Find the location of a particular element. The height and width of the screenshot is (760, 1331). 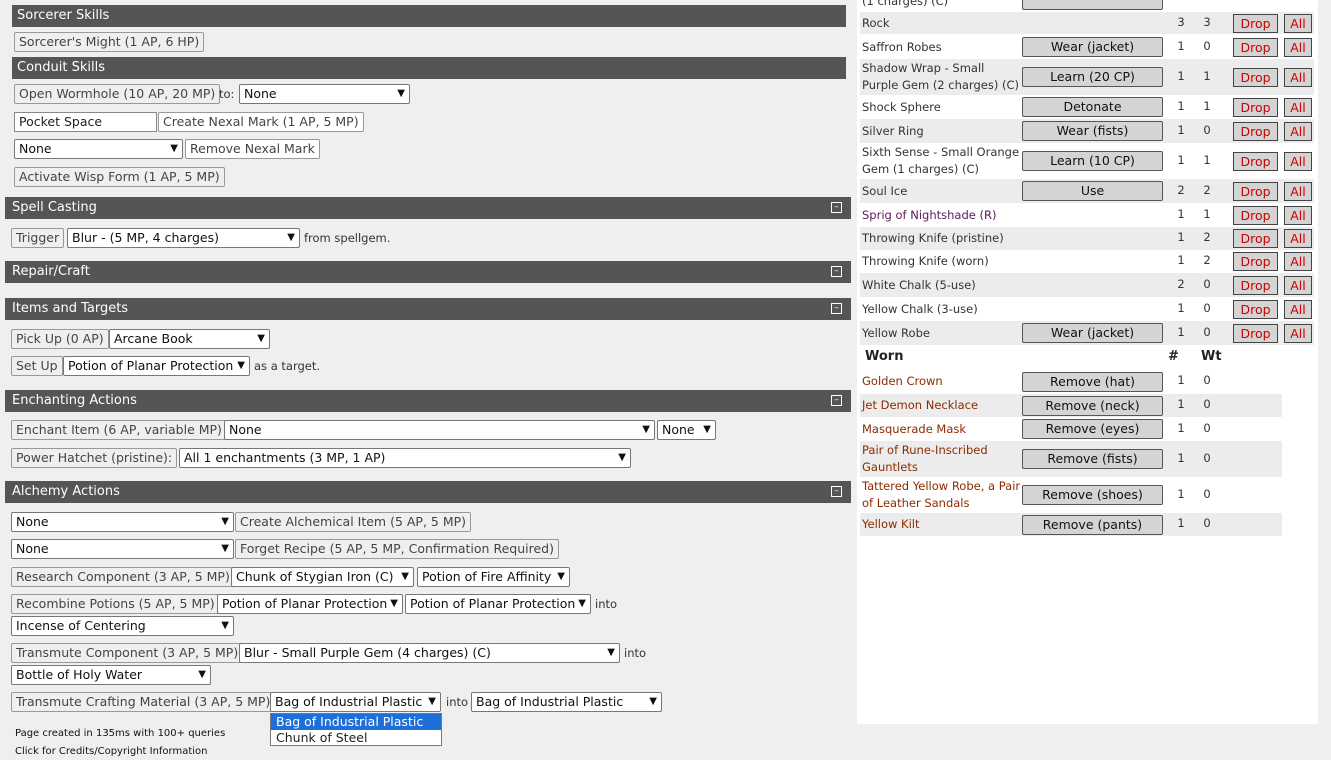

remove-button: Remove (fists) is located at coordinates (1092, 459).